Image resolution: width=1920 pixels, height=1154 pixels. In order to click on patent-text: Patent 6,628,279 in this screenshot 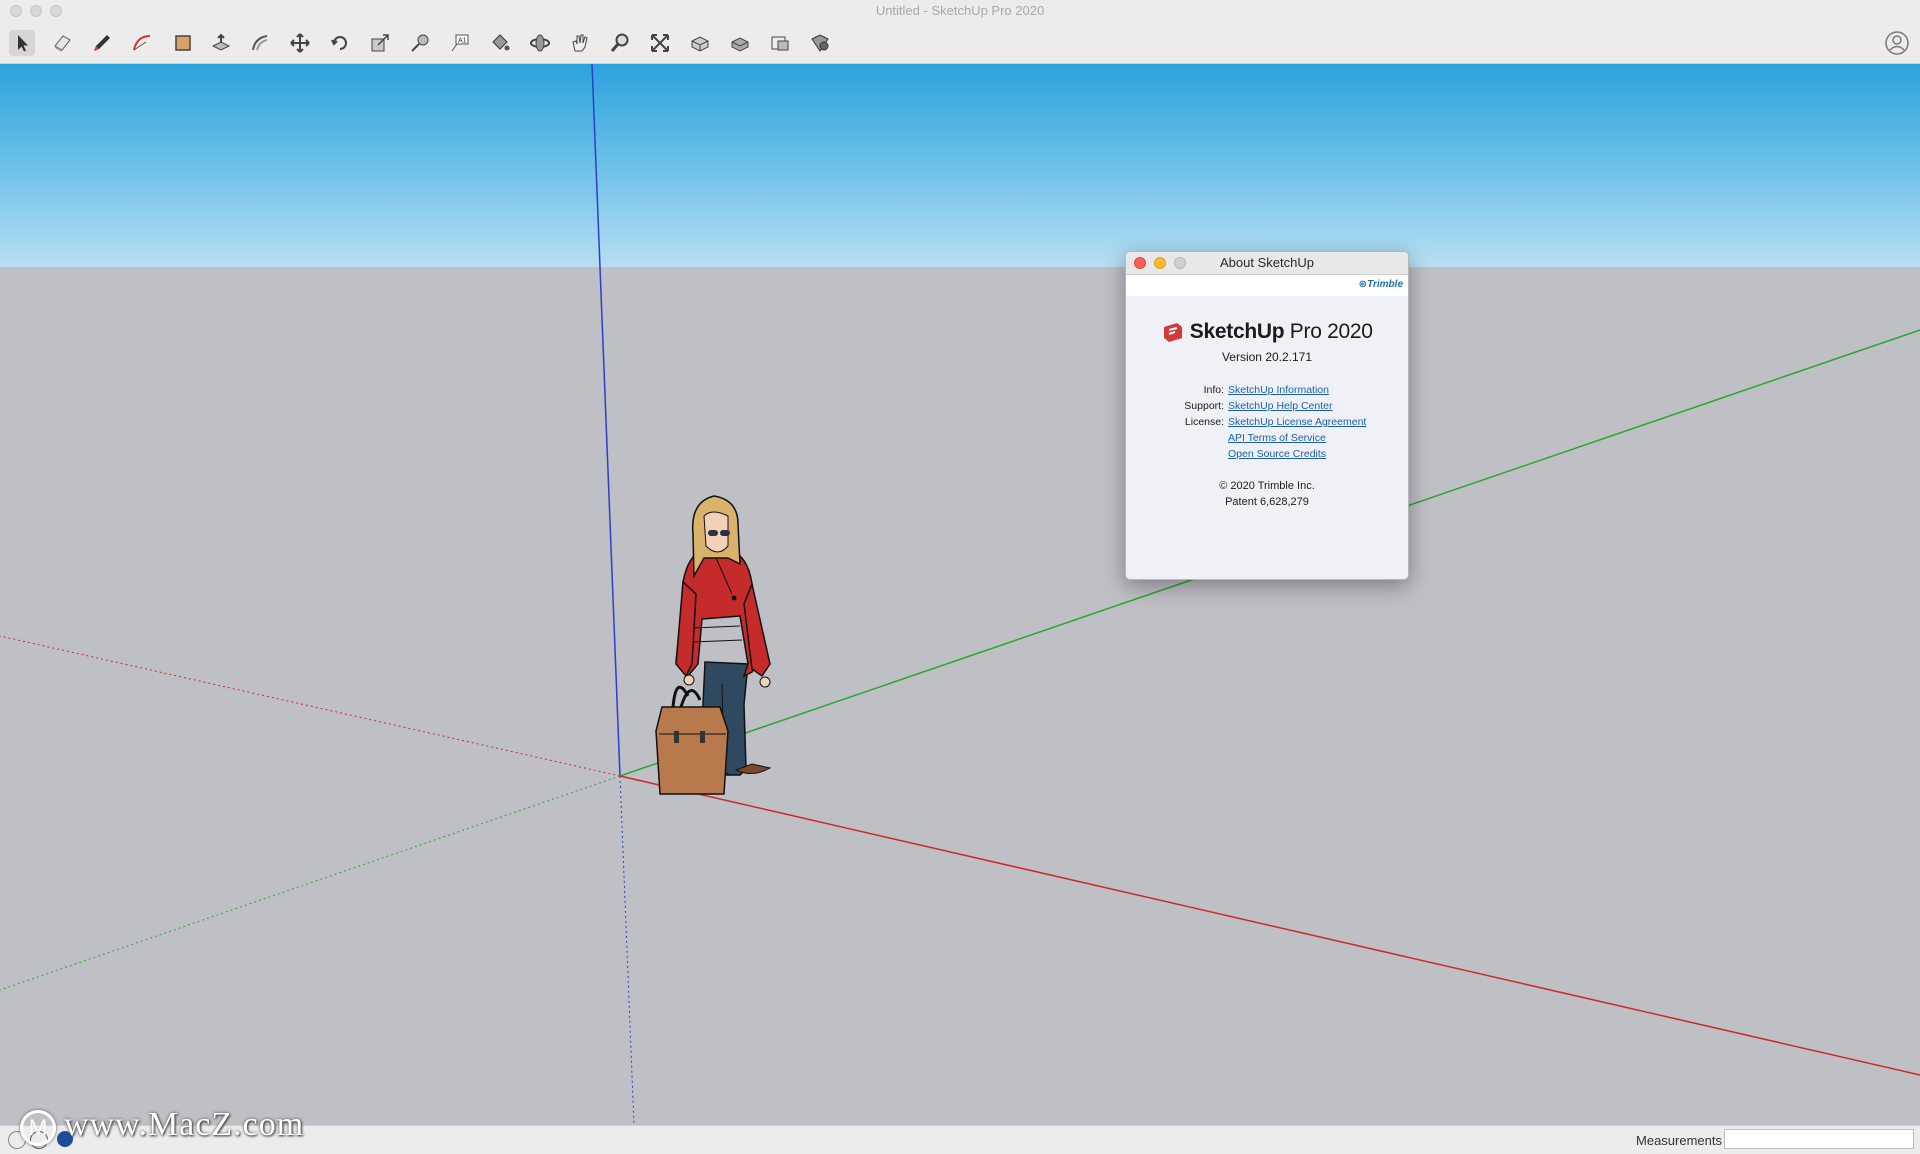, I will do `click(1267, 502)`.